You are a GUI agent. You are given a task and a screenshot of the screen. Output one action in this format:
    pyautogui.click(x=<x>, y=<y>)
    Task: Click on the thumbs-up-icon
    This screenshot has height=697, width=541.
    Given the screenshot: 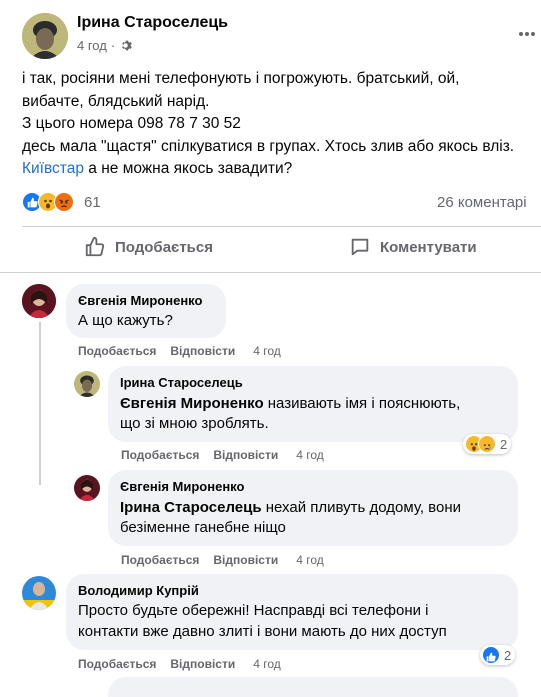 What is the action you would take?
    pyautogui.click(x=95, y=246)
    